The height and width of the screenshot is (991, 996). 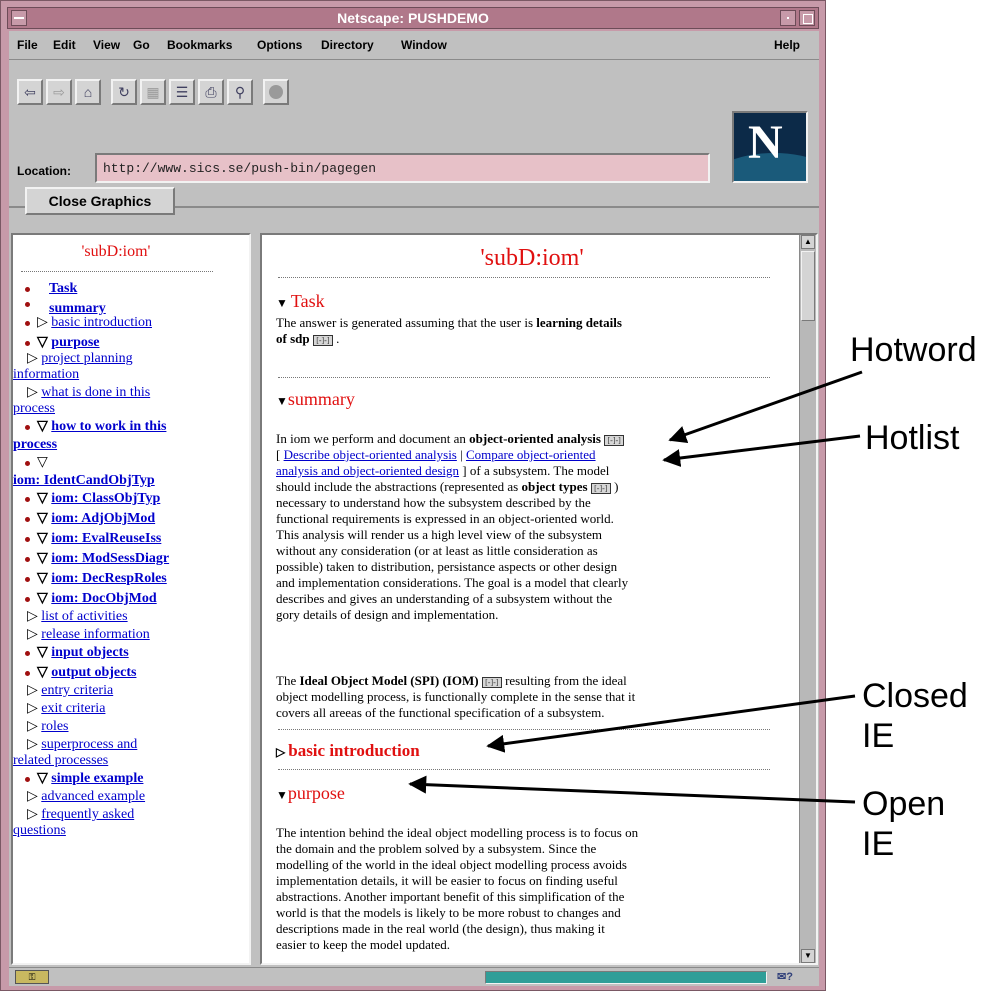 What do you see at coordinates (671, 723) in the screenshot?
I see `arrow-closed-ie` at bounding box center [671, 723].